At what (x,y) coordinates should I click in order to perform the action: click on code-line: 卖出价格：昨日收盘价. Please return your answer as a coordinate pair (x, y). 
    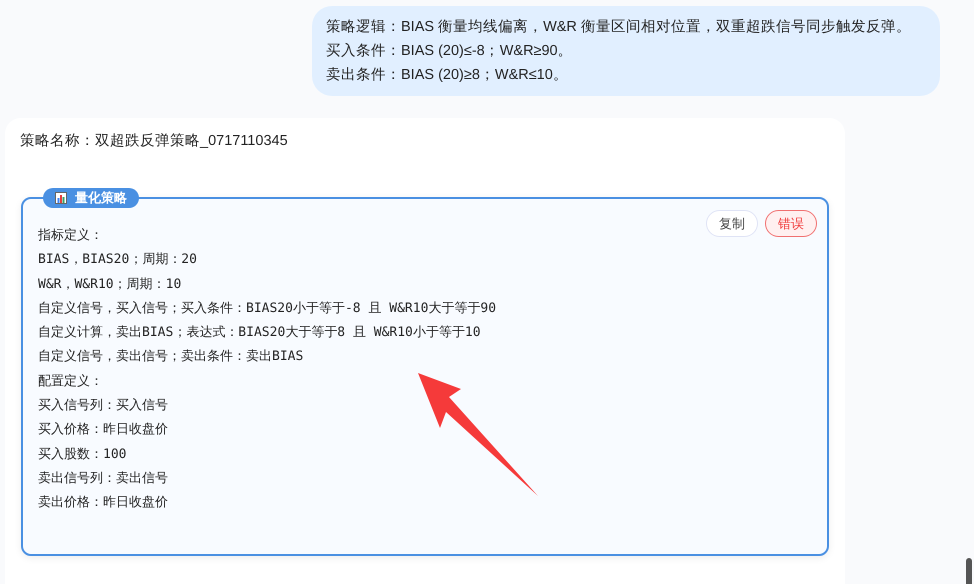
    Looking at the image, I should click on (103, 503).